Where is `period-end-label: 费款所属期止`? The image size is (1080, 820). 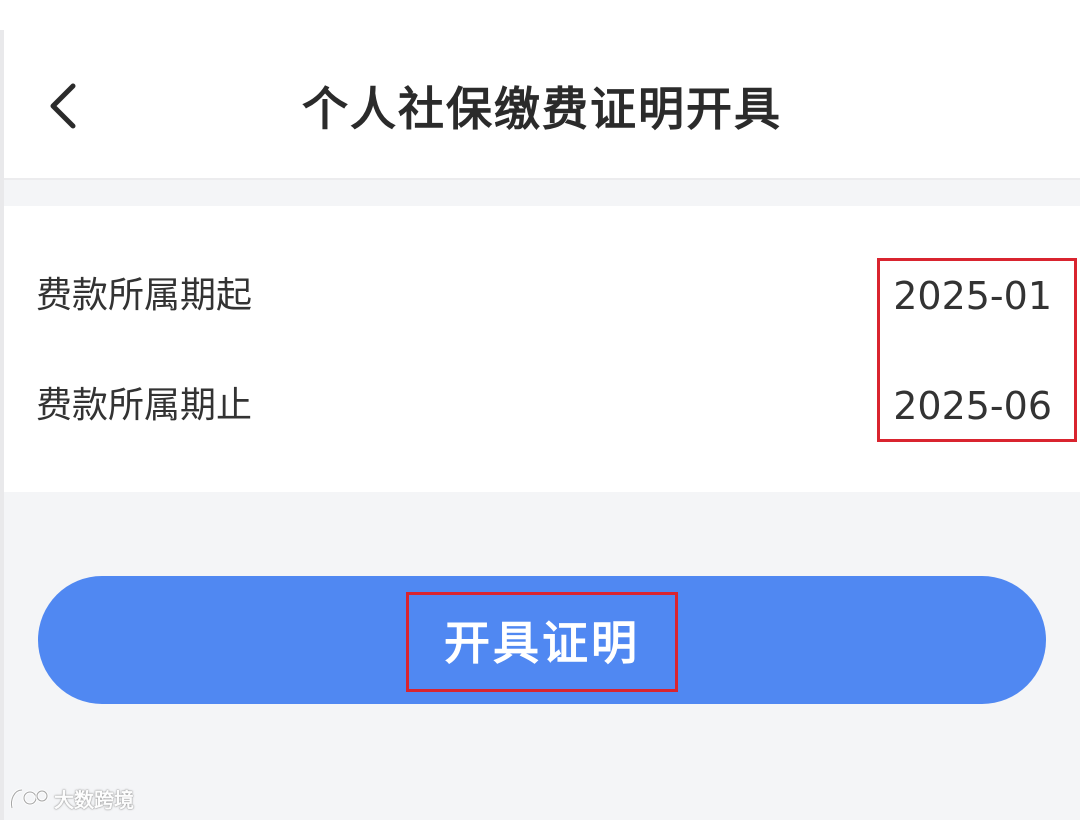 period-end-label: 费款所属期止 is located at coordinates (144, 405).